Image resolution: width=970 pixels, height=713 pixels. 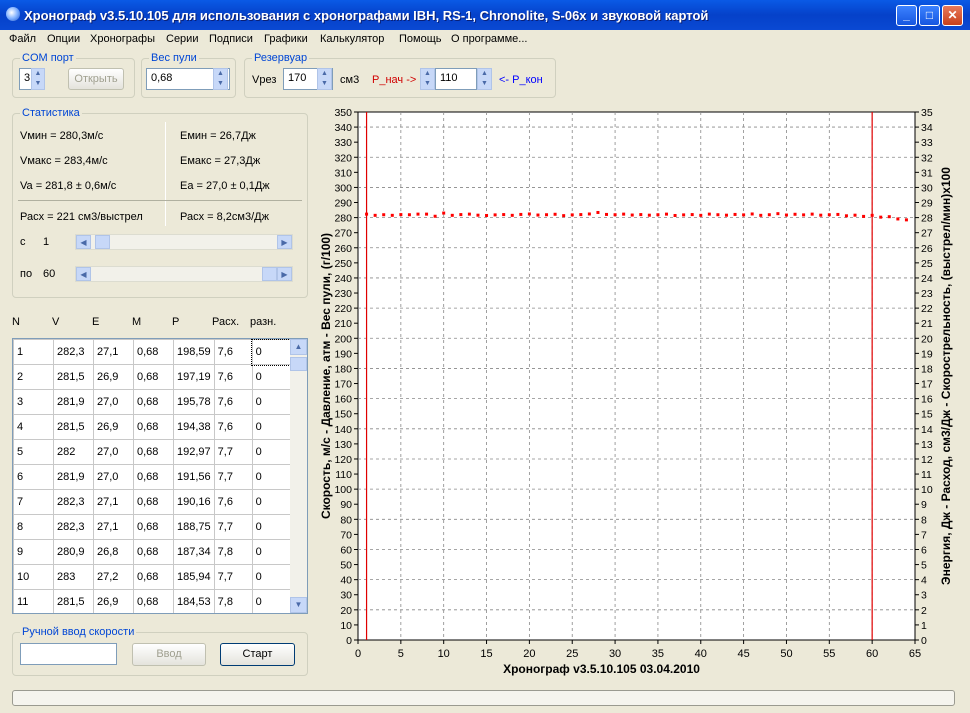 I want to click on manual-speed-input, so click(x=68, y=654).